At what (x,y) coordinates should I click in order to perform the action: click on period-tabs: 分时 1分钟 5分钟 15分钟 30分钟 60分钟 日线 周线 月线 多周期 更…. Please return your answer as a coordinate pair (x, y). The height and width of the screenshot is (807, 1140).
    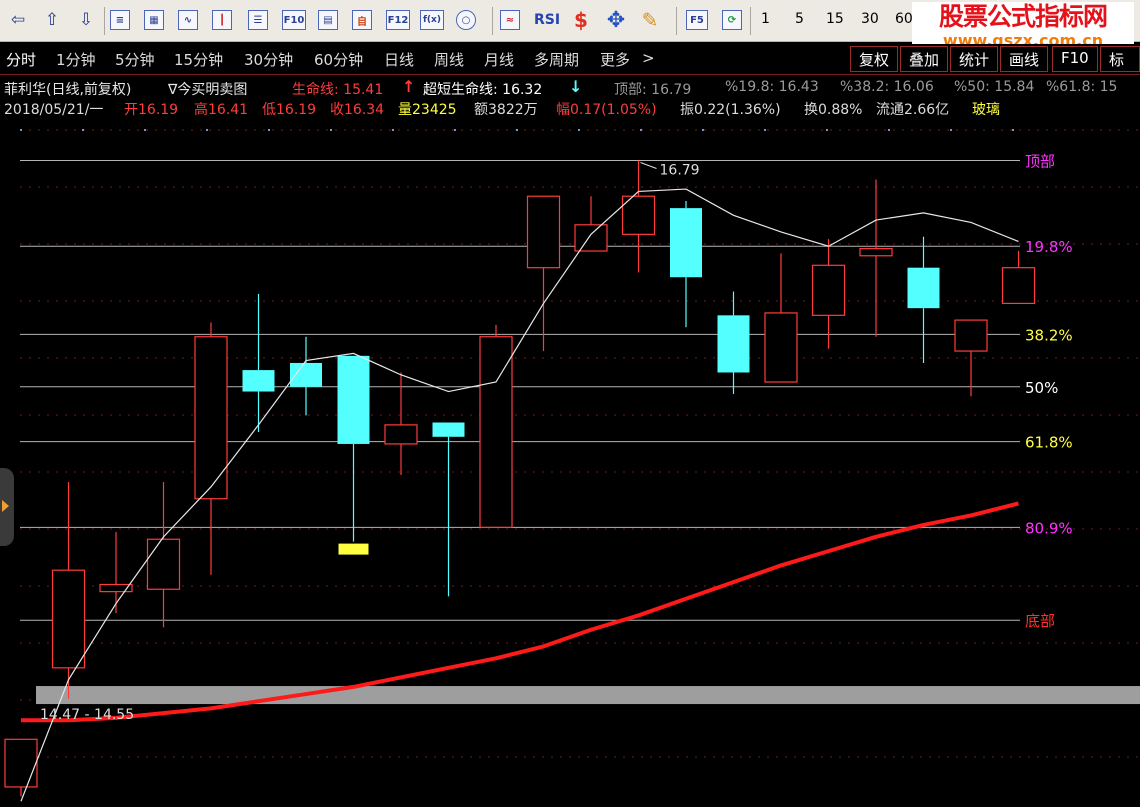
    Looking at the image, I should click on (570, 59).